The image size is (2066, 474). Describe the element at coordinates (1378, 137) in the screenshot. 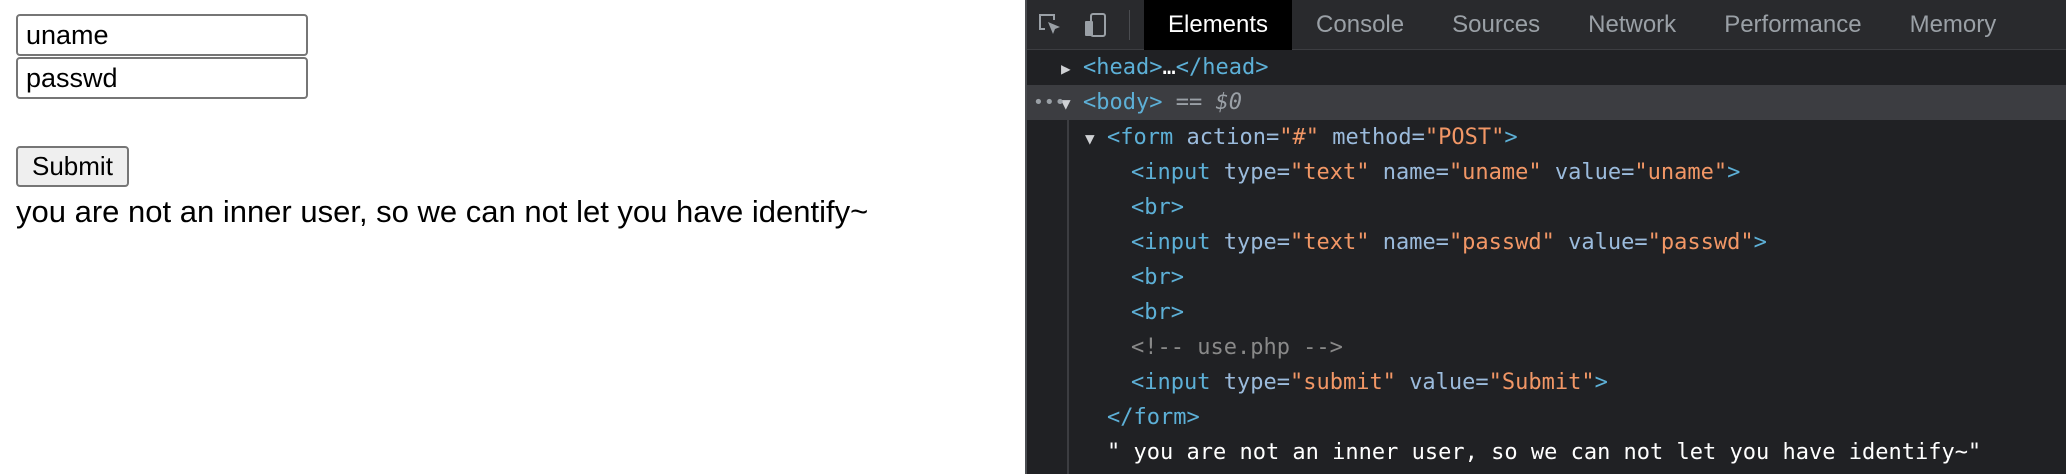

I see `attr-name: method=` at that location.